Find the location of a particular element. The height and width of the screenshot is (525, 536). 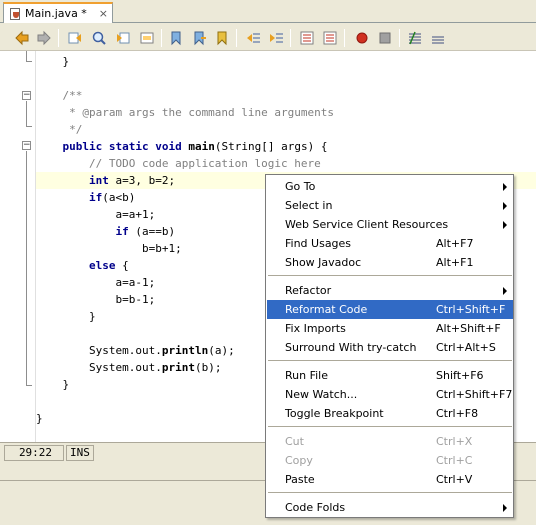

next-bookmark-icon is located at coordinates (199, 38).